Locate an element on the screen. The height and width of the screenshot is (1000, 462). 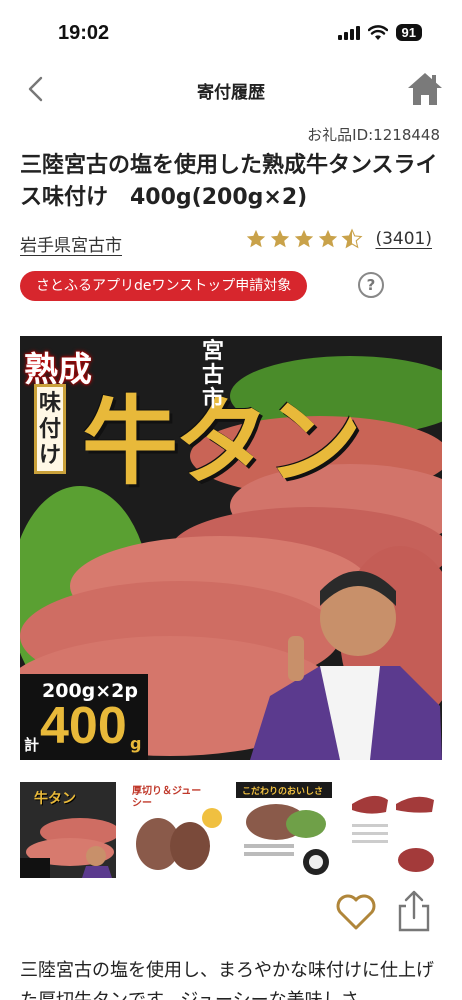
status-icons: 91 is located at coordinates (379, 32).